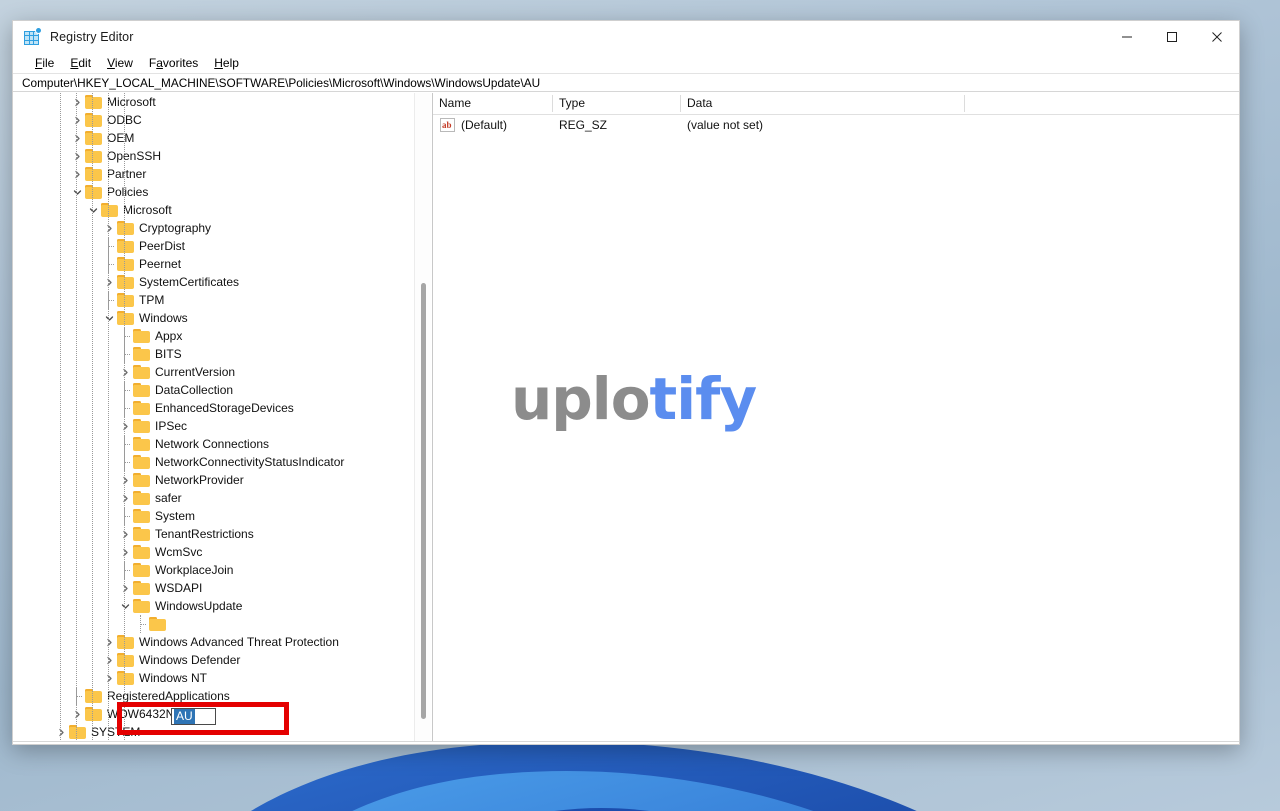 Image resolution: width=1280 pixels, height=811 pixels. What do you see at coordinates (250, 462) in the screenshot?
I see `tree-node-label: NetworkConnectivityStatusIndicator` at bounding box center [250, 462].